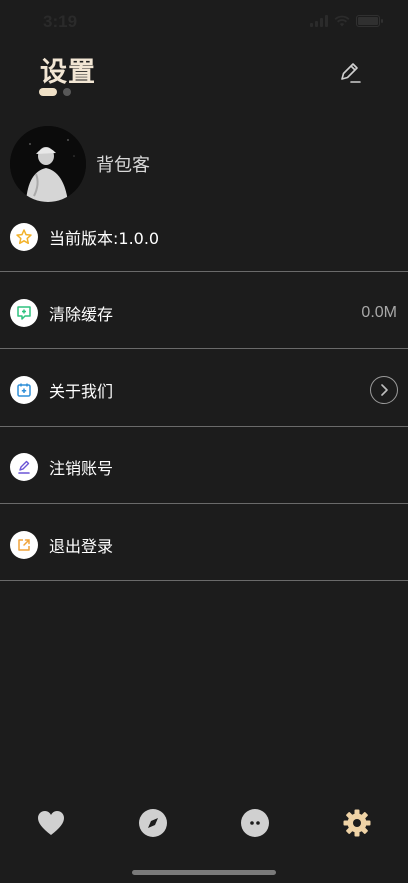  Describe the element at coordinates (24, 237) in the screenshot. I see `star-icon` at that location.